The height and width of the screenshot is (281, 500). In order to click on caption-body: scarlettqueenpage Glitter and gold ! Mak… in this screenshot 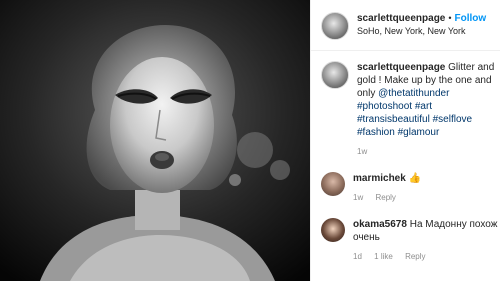, I will do `click(428, 109)`.